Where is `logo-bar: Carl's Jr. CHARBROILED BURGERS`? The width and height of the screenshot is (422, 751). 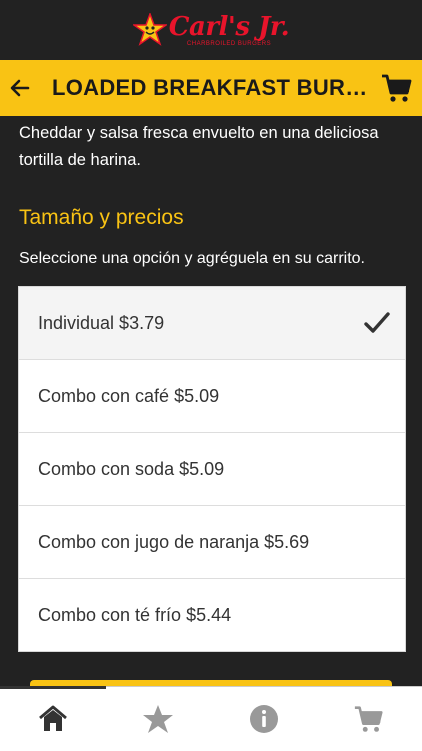
logo-bar: Carl's Jr. CHARBROILED BURGERS is located at coordinates (211, 30).